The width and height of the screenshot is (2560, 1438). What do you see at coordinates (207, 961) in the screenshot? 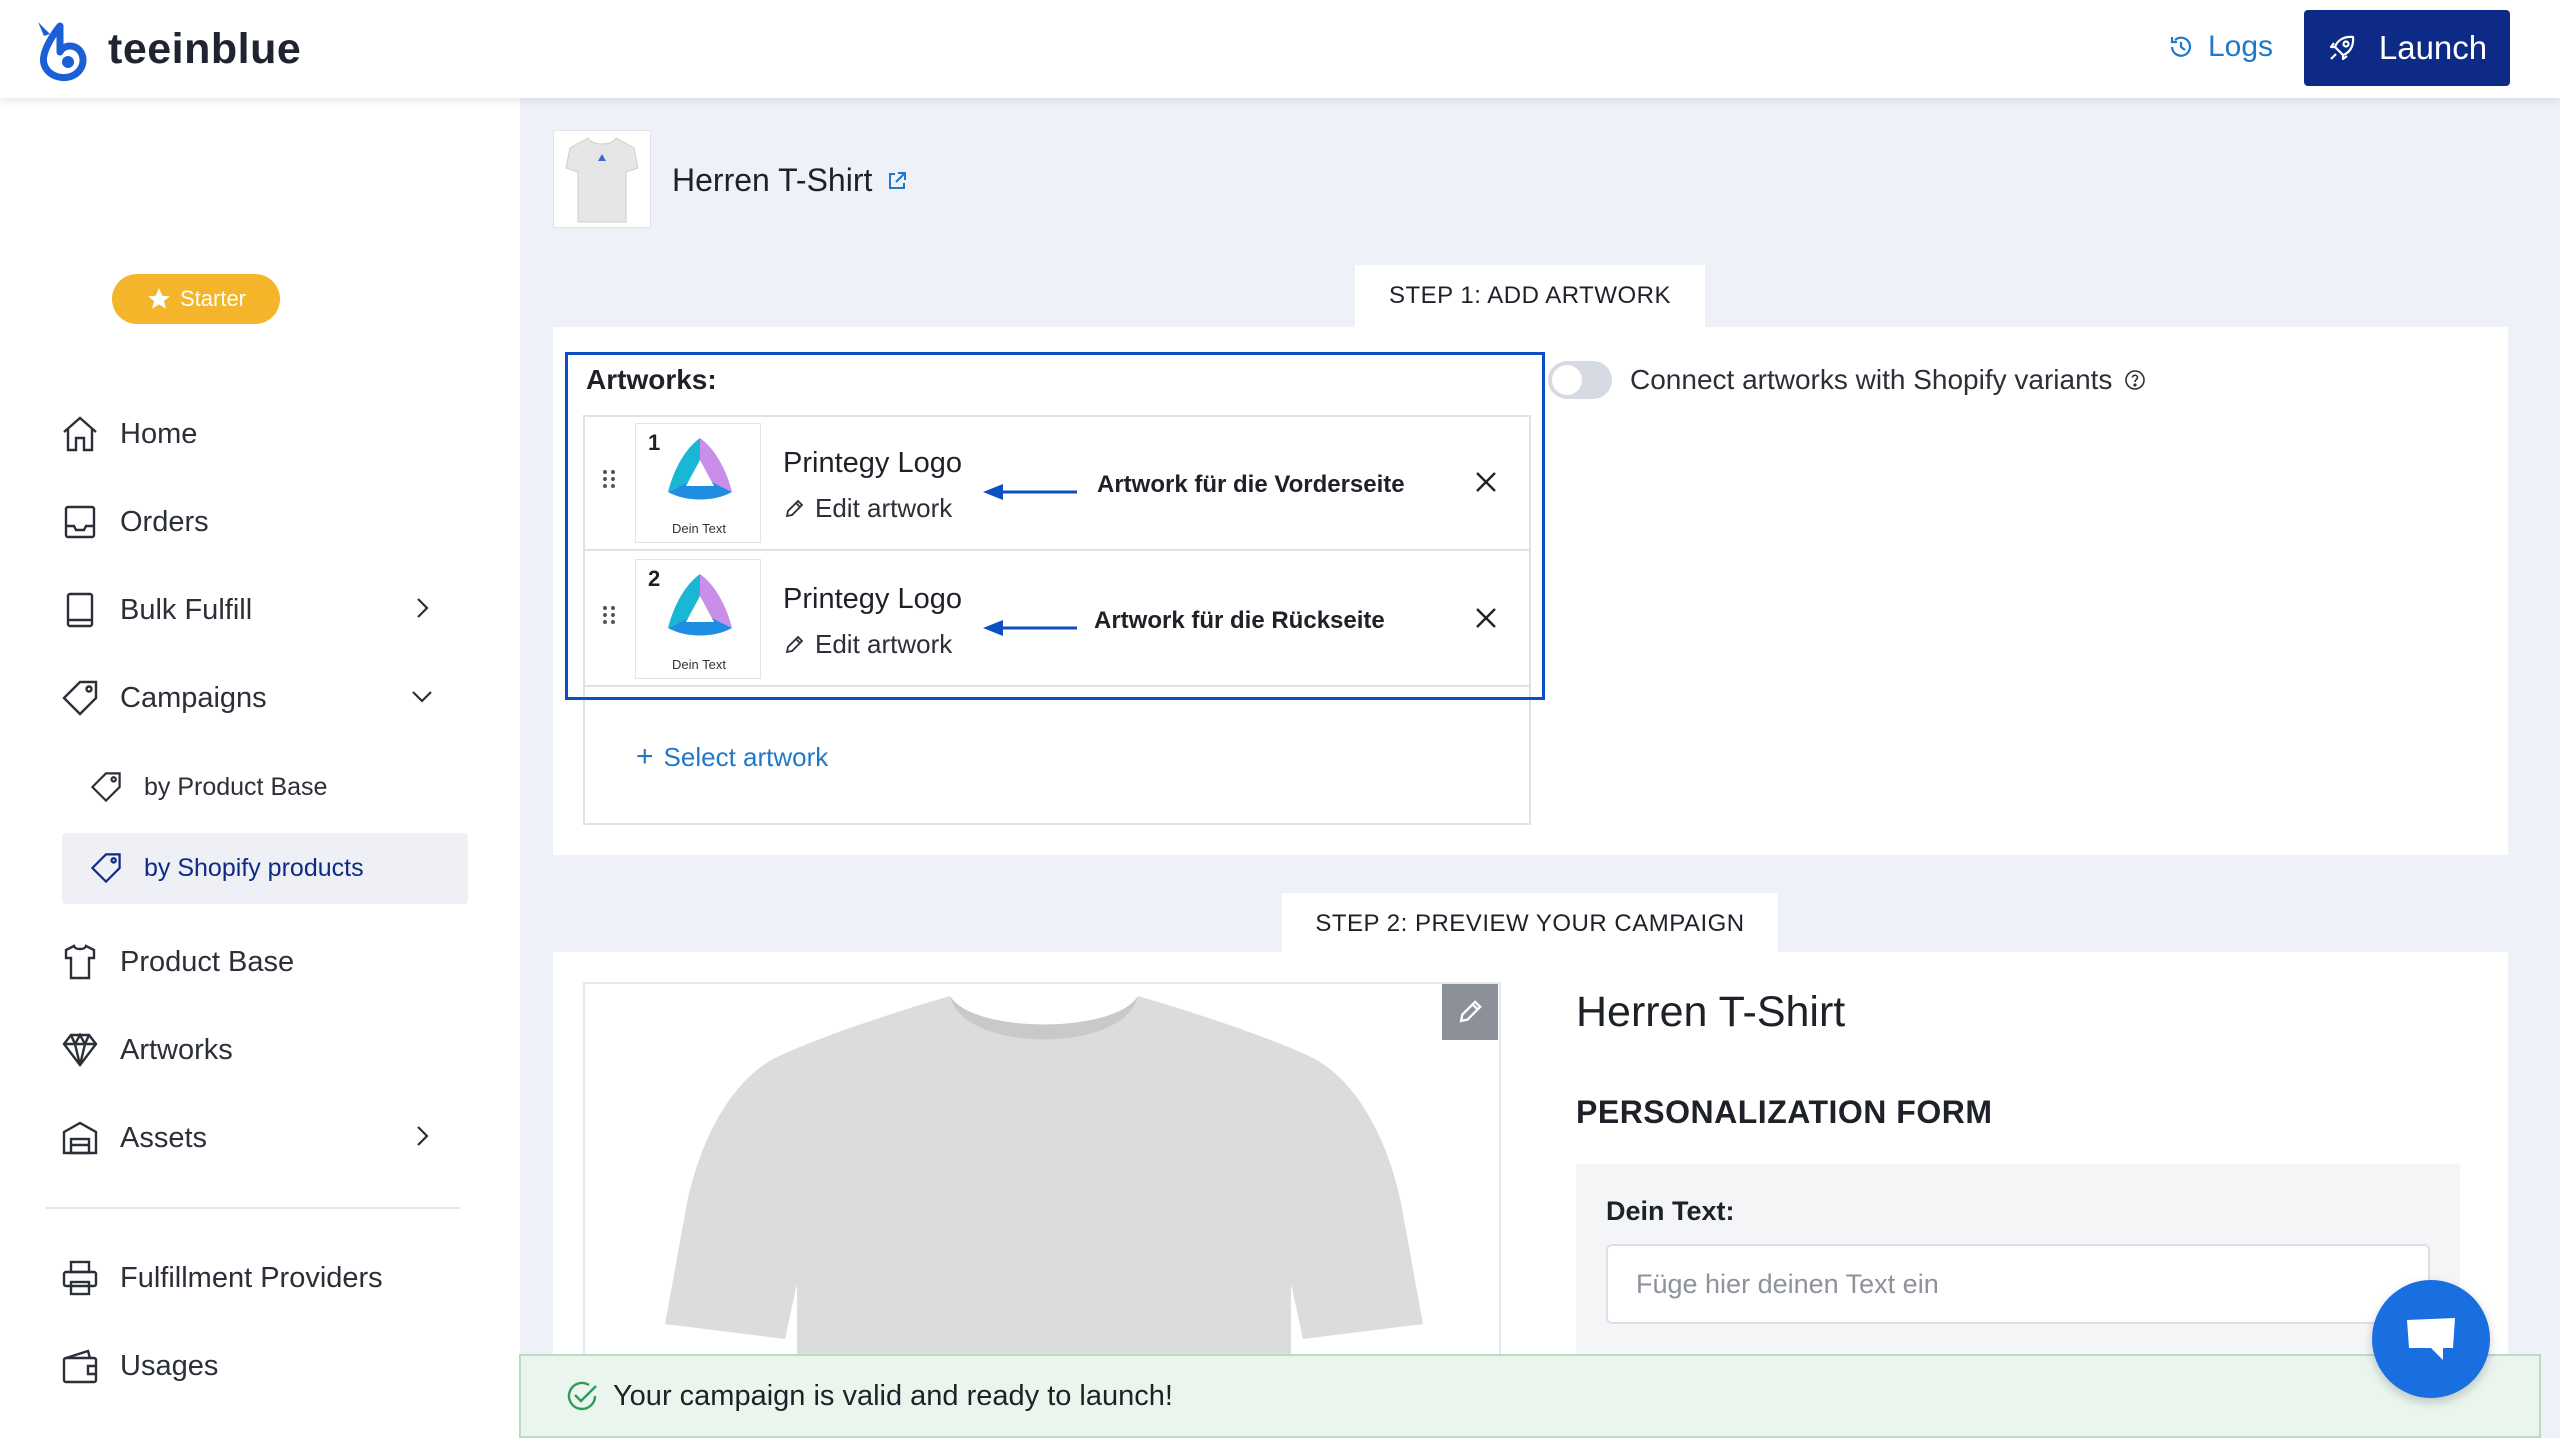
I see `sidebar-item-label: Product Base` at bounding box center [207, 961].